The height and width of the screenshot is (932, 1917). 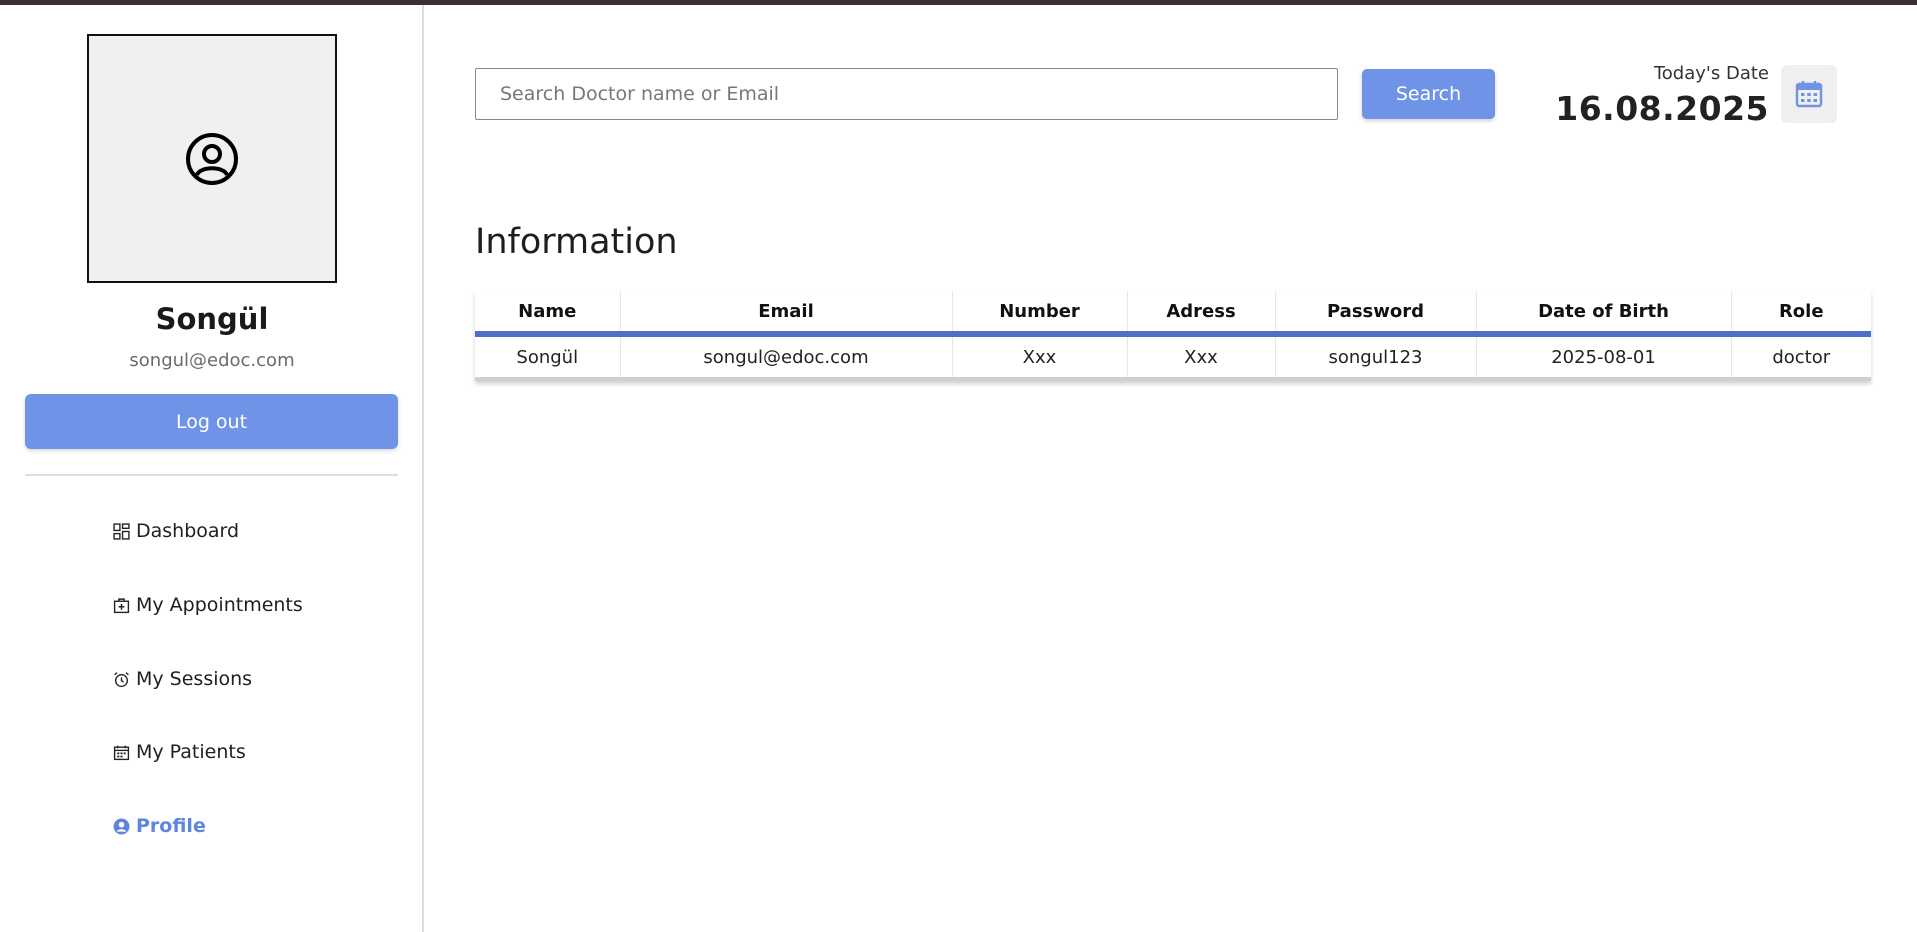 What do you see at coordinates (1801, 314) in the screenshot?
I see `column-header-role: Role` at bounding box center [1801, 314].